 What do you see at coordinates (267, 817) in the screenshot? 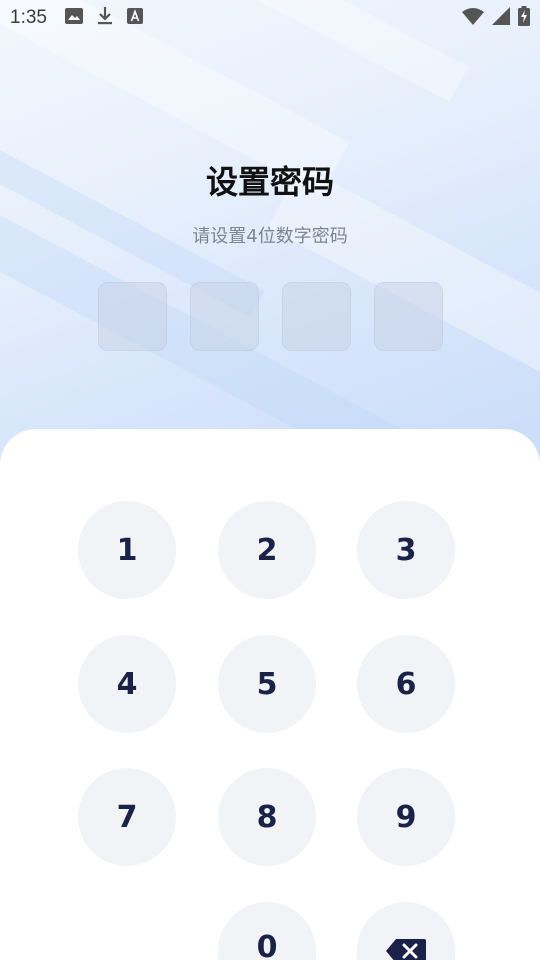
I see `key-8: 8` at bounding box center [267, 817].